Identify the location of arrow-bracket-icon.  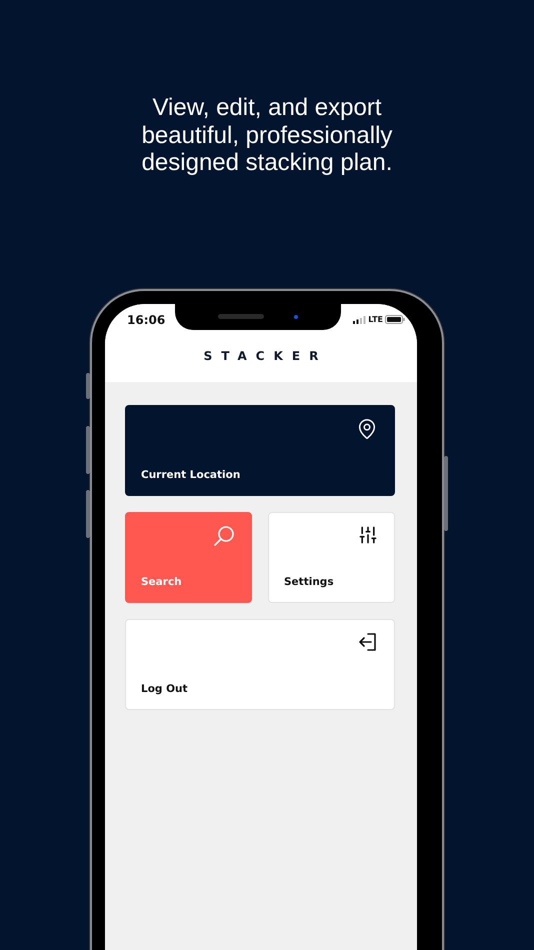
(368, 642).